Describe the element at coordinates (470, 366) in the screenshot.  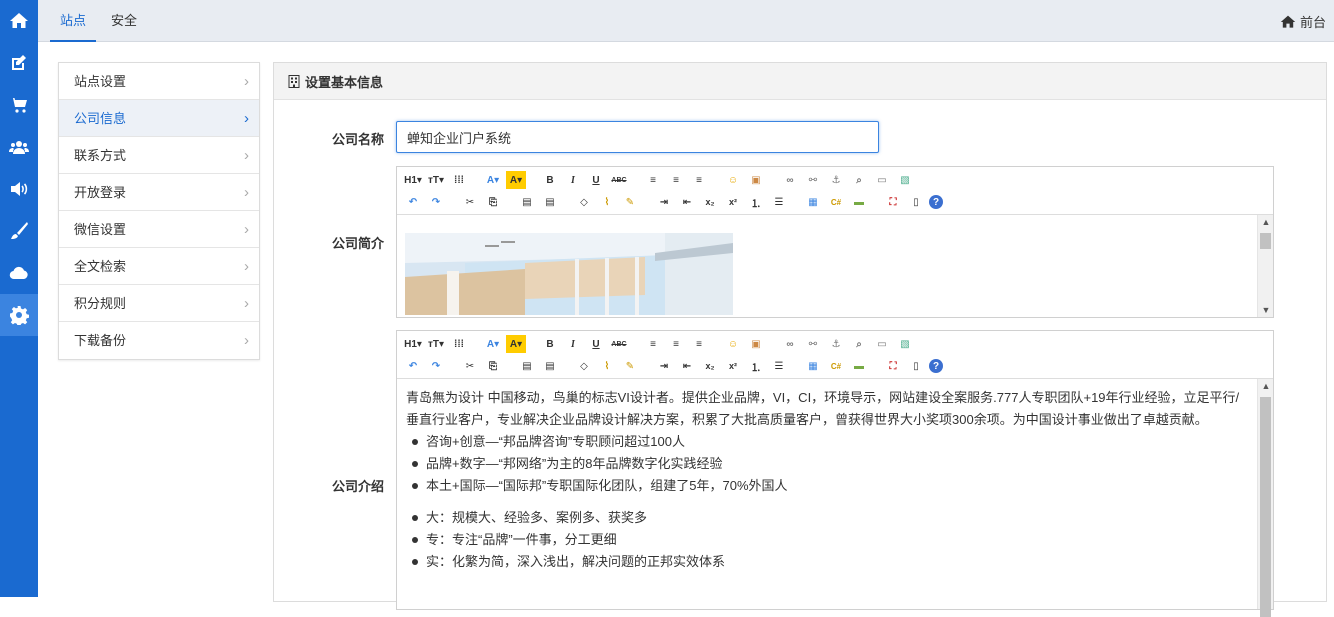
I see `cut-button: ✂` at that location.